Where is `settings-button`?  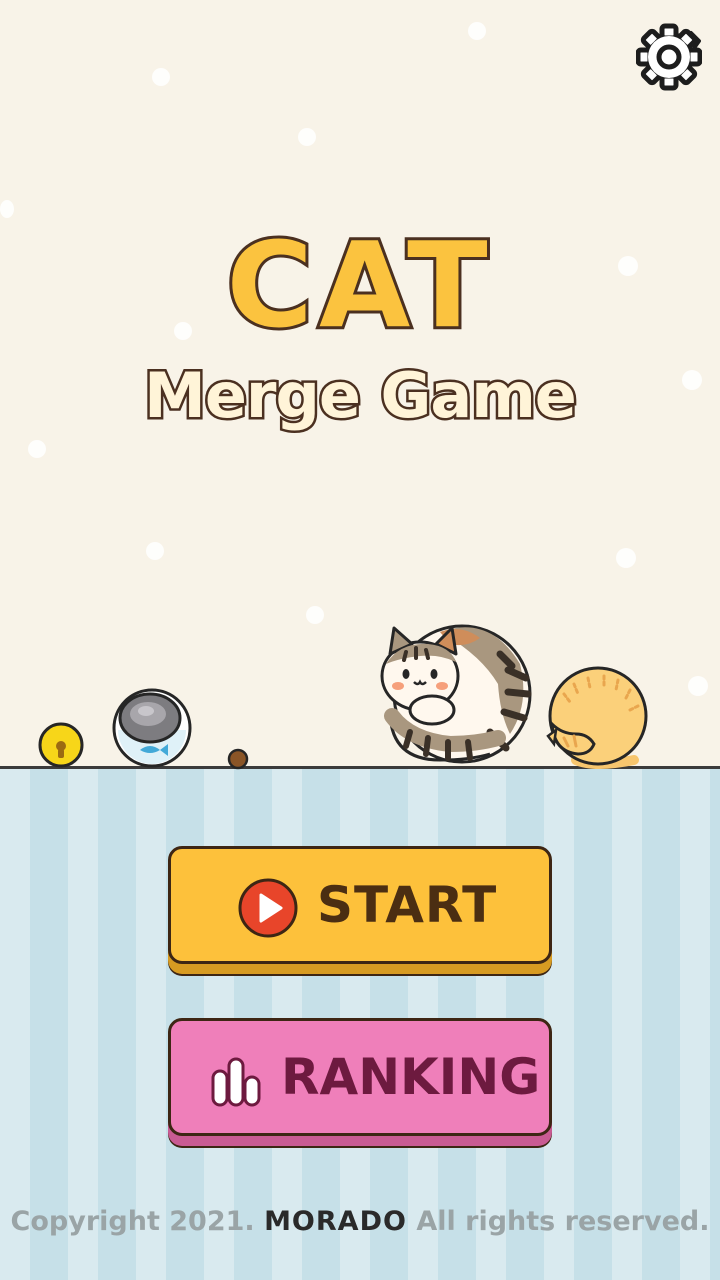
settings-button is located at coordinates (669, 57).